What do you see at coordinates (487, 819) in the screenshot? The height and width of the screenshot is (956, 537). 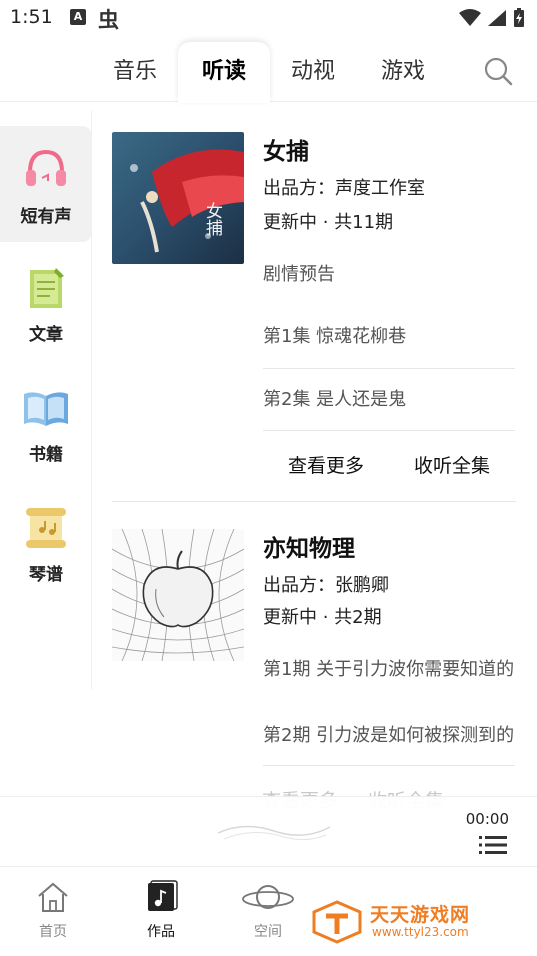 I see `player-time: 00:00` at bounding box center [487, 819].